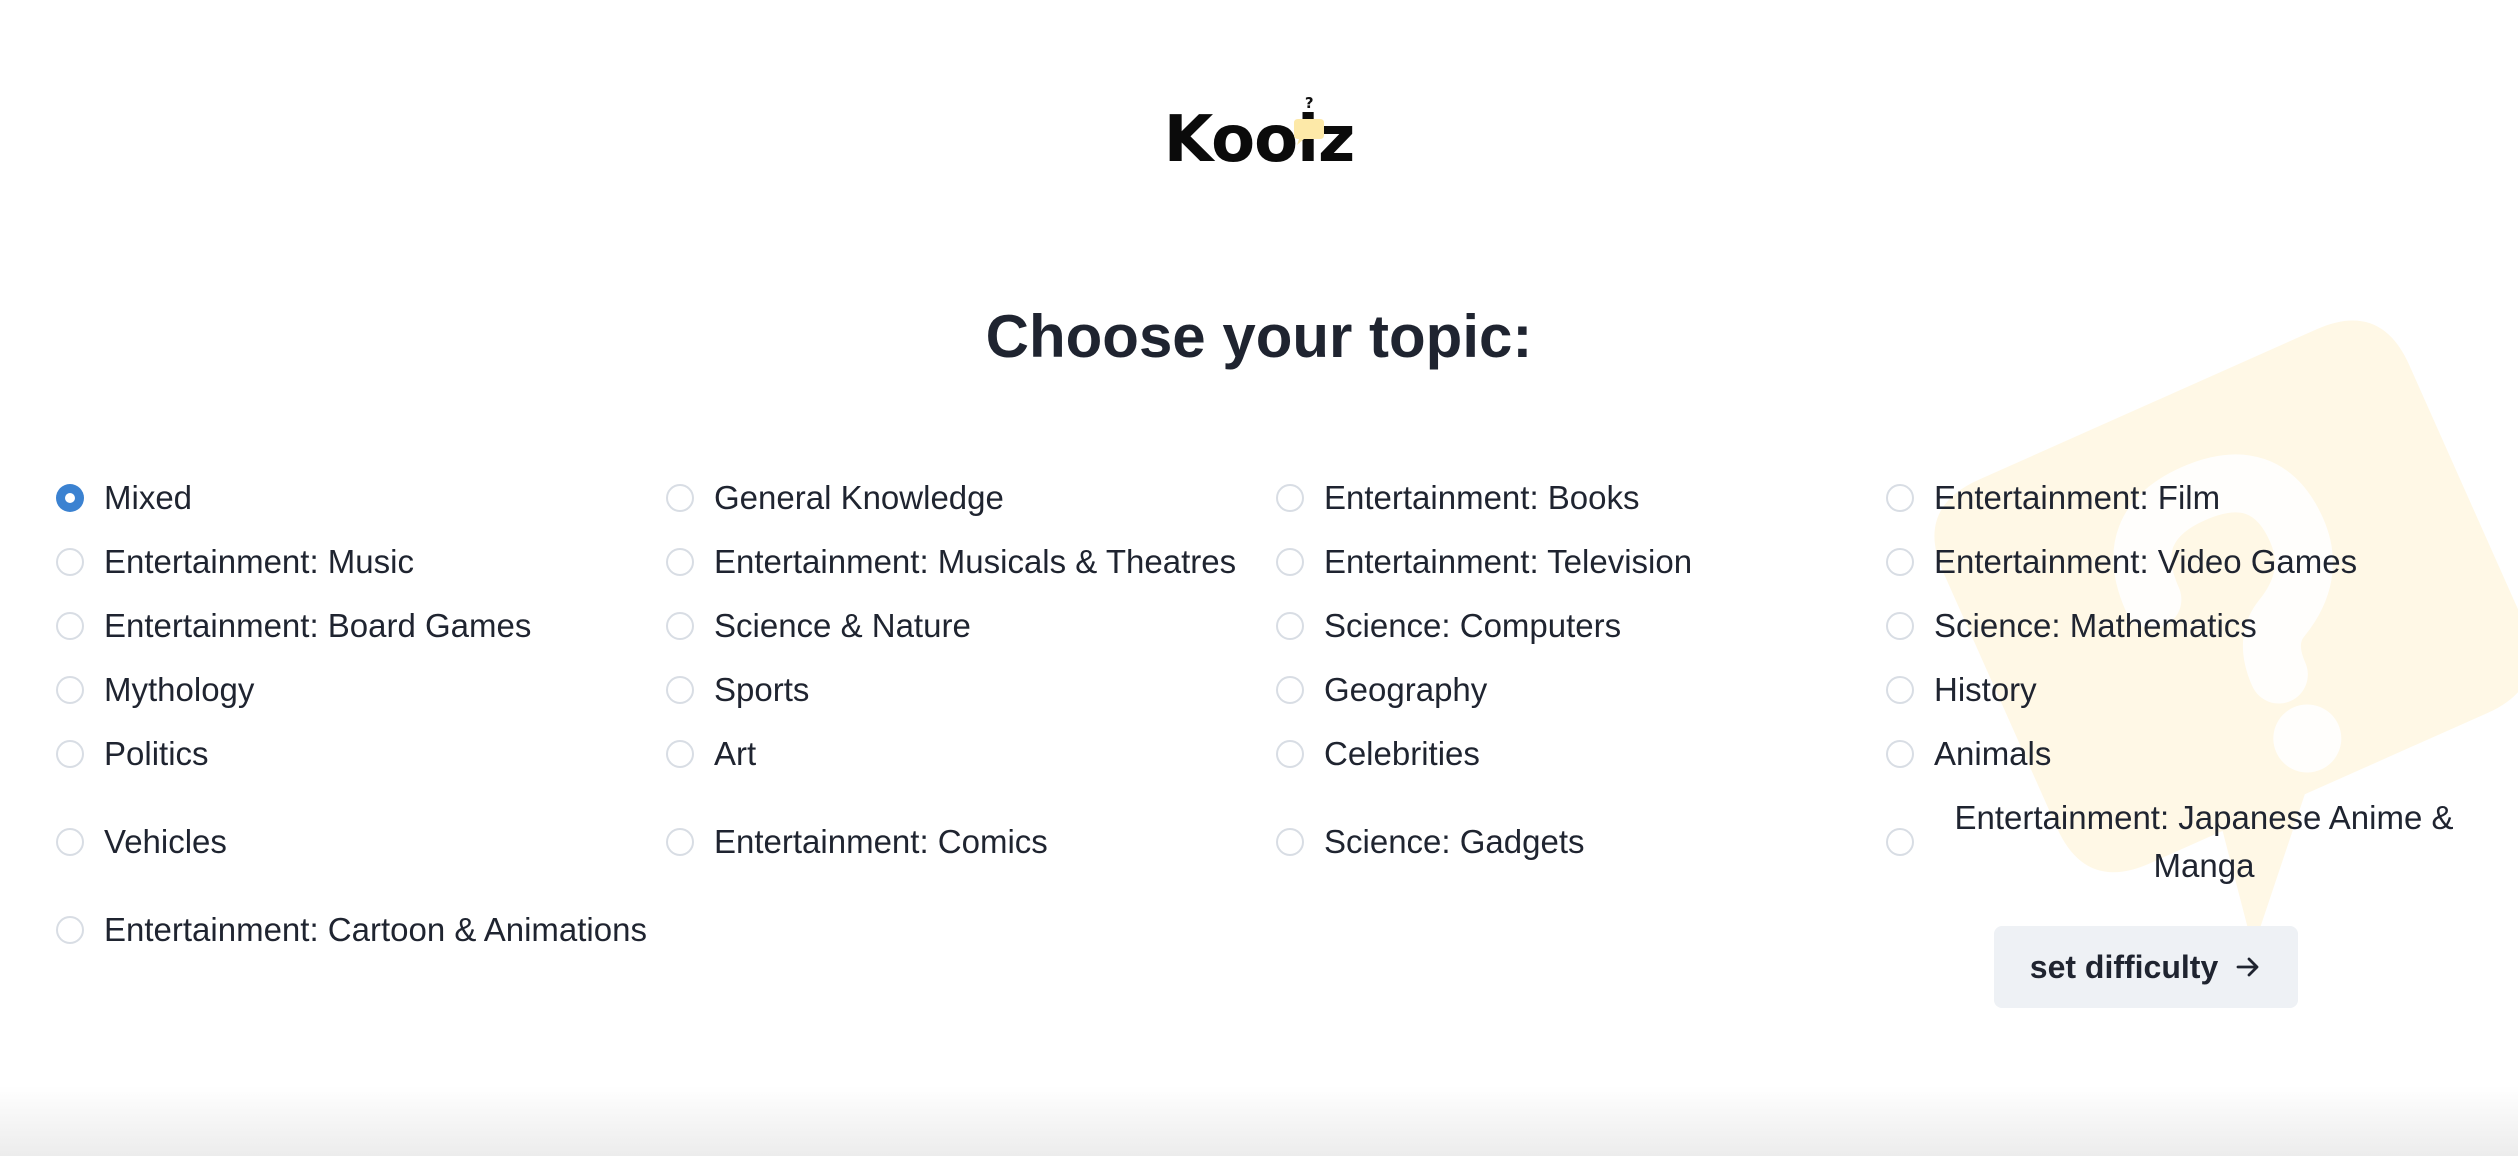 The width and height of the screenshot is (2518, 1156). Describe the element at coordinates (1900, 626) in the screenshot. I see `topic-radio-science-mathematics` at that location.